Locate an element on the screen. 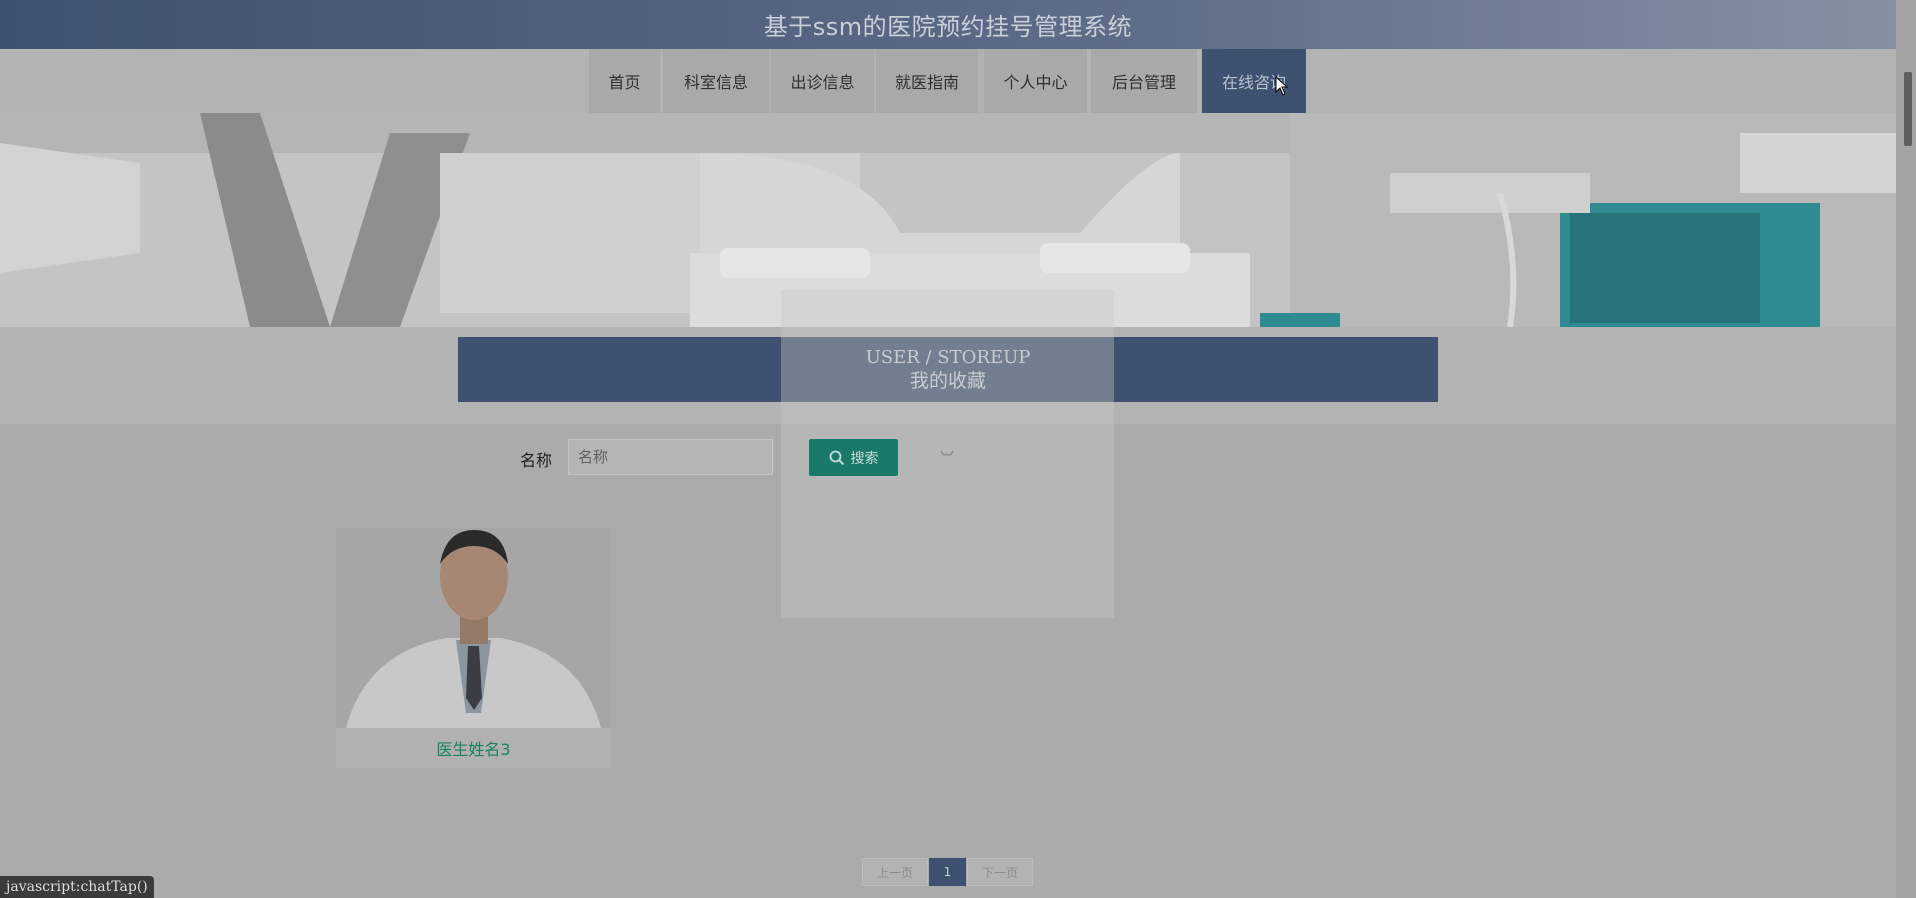  site-title: 基于ssm的医院预约挂号管理系统 is located at coordinates (948, 27).